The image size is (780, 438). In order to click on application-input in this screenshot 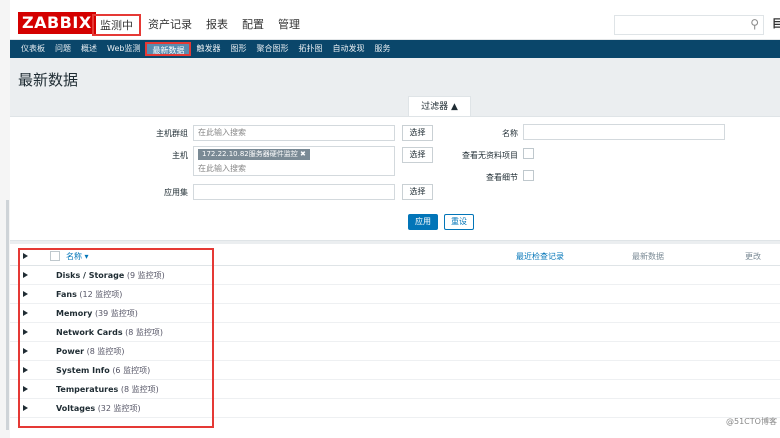, I will do `click(294, 192)`.